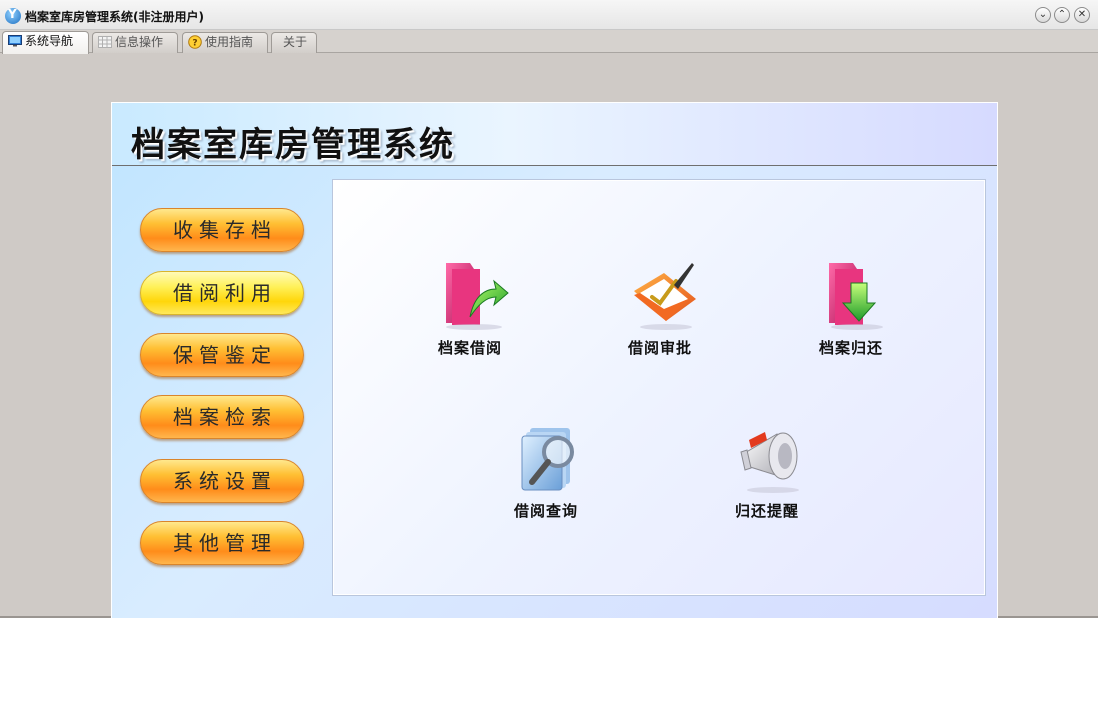 The width and height of the screenshot is (1098, 711). I want to click on tab-label: 关于, so click(295, 42).